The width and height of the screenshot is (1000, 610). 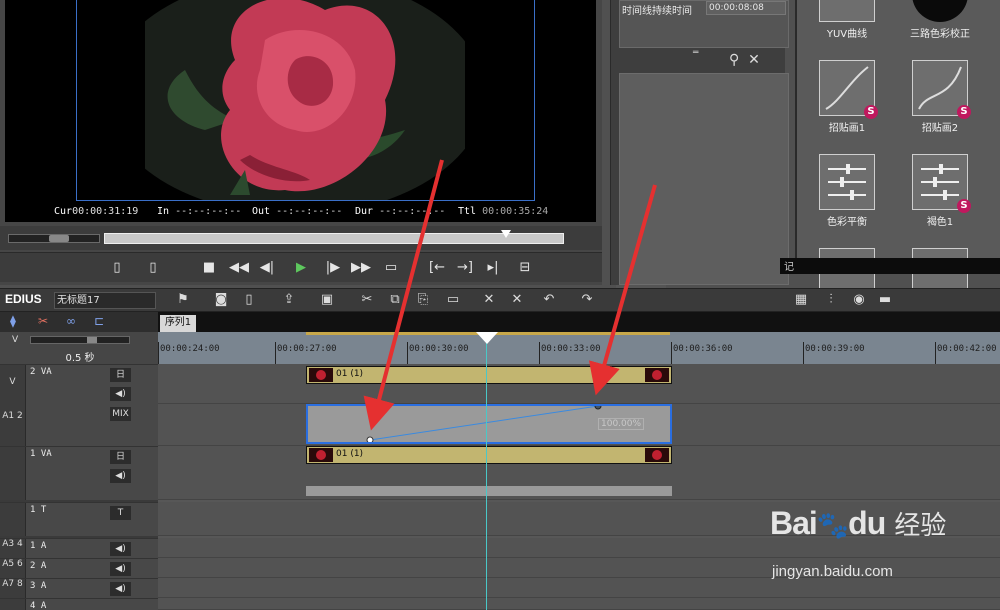 I want to click on paw-icon: 🐾, so click(x=832, y=525).